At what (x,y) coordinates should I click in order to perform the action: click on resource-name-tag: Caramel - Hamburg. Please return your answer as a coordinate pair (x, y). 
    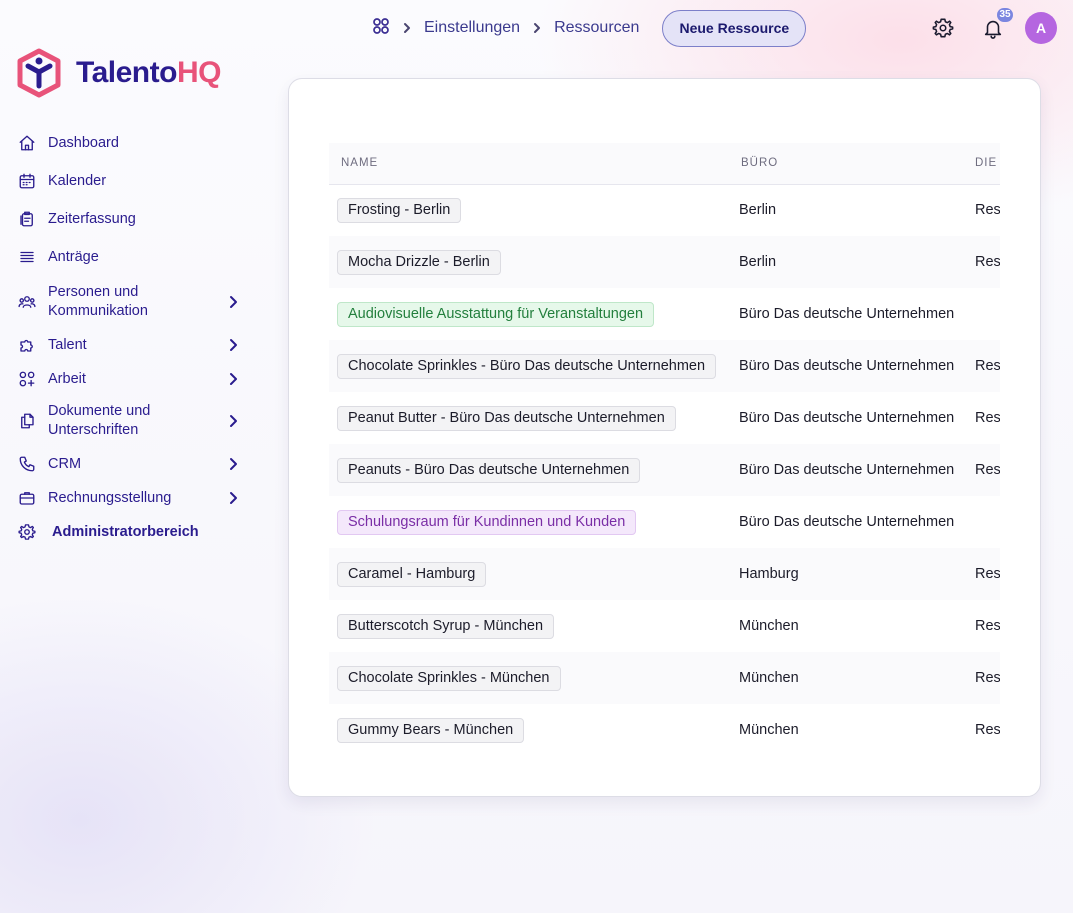
    Looking at the image, I should click on (412, 574).